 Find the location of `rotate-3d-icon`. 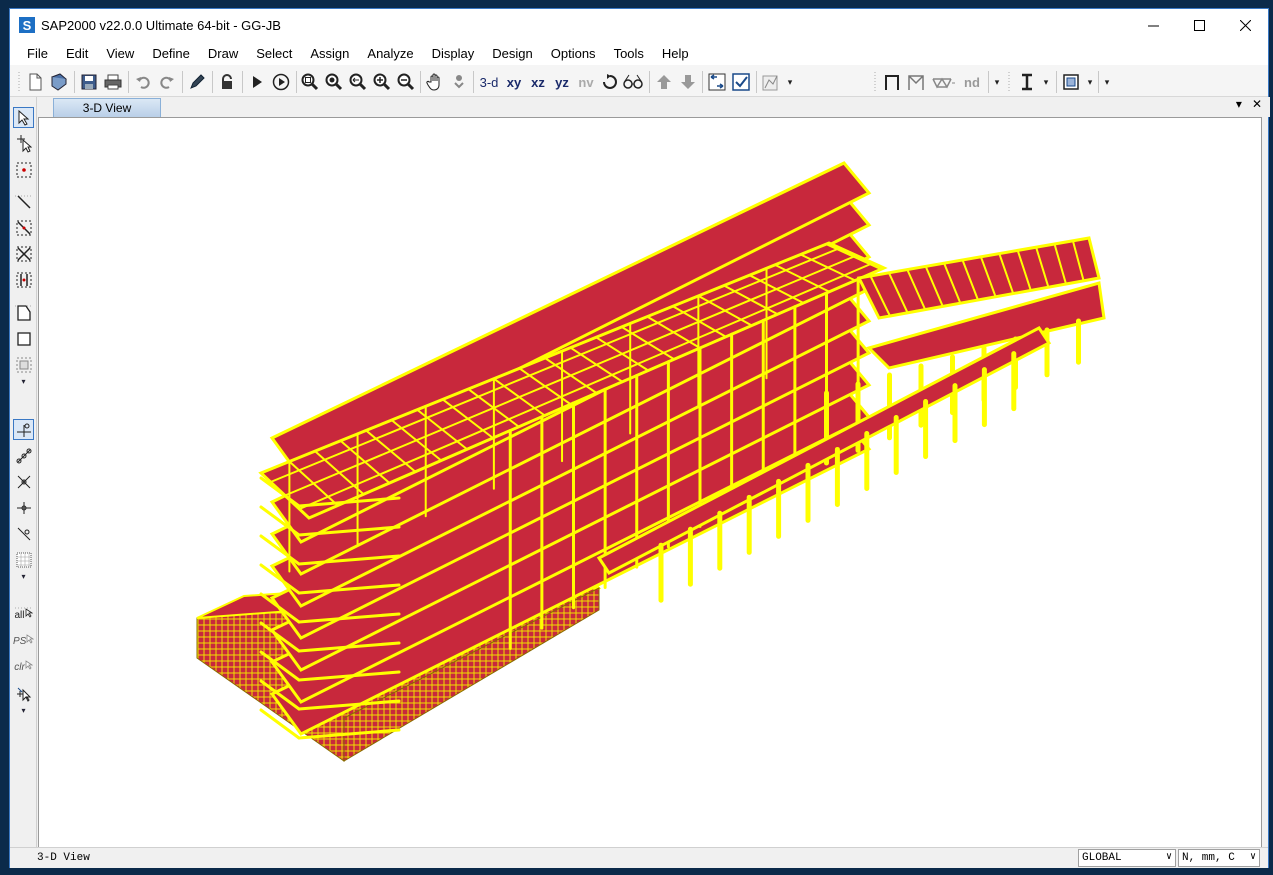

rotate-3d-icon is located at coordinates (459, 82).